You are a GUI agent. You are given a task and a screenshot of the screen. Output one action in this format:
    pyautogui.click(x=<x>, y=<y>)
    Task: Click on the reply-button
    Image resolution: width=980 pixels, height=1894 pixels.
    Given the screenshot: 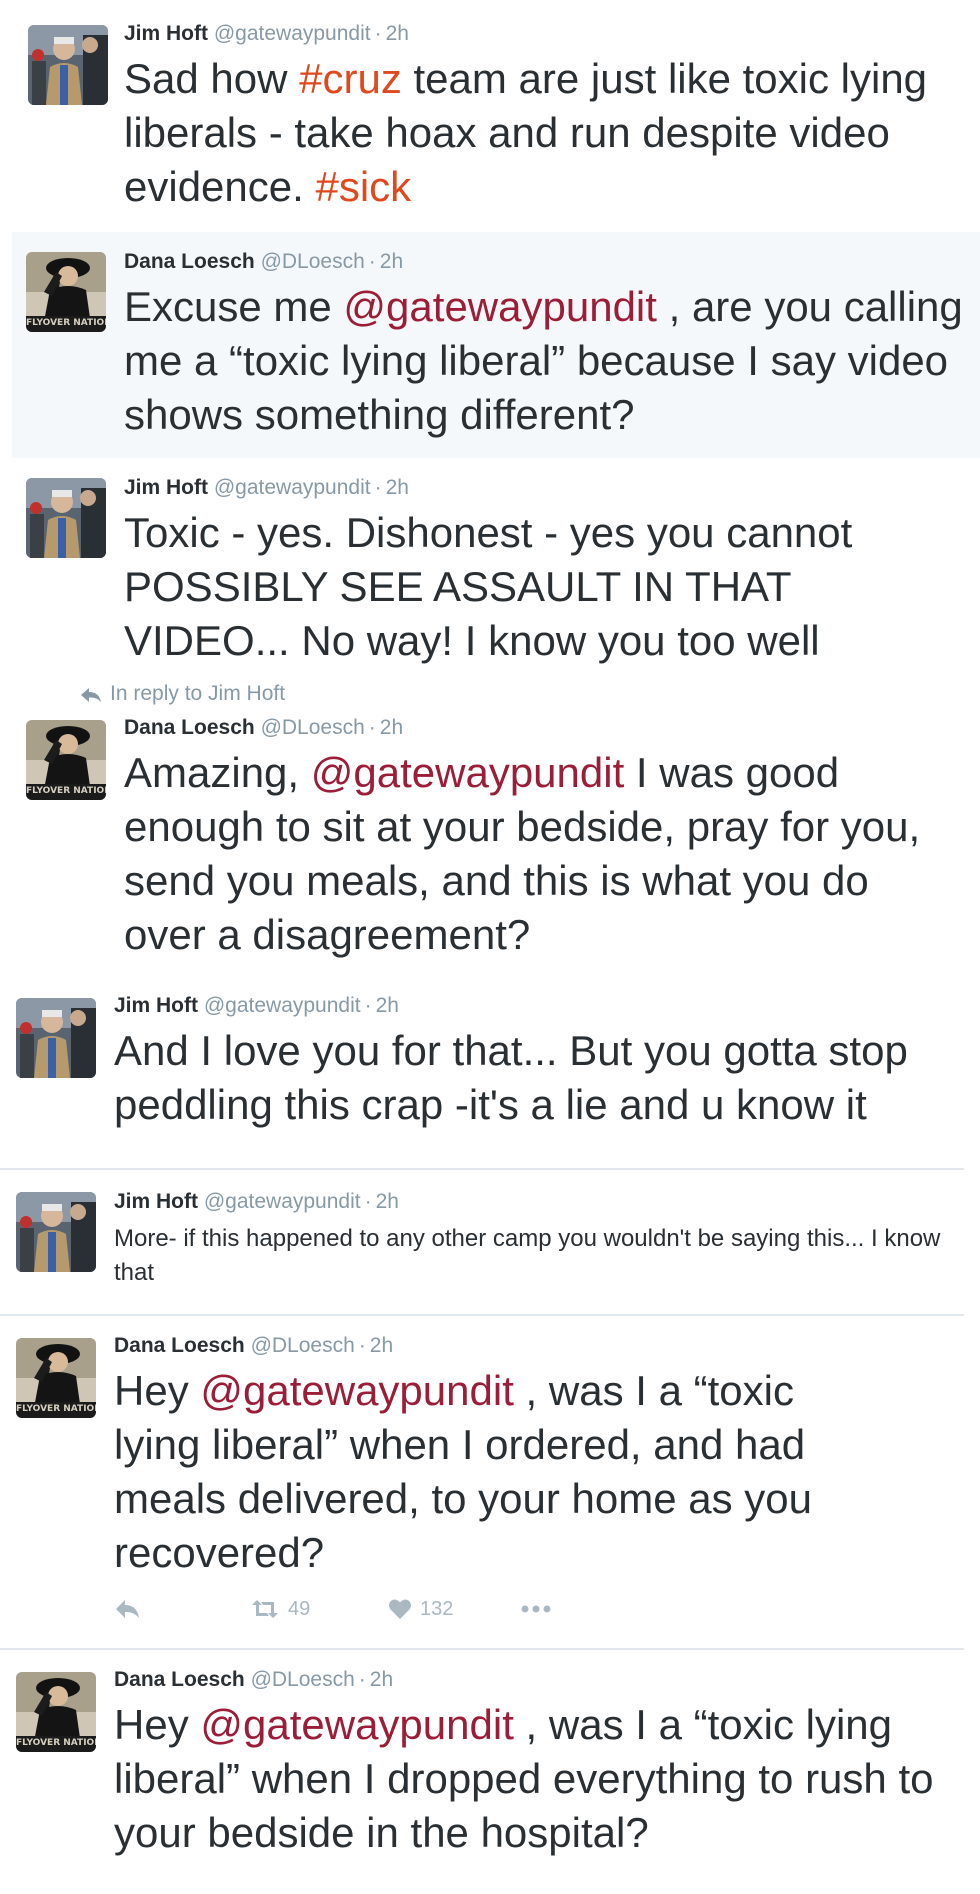 What is the action you would take?
    pyautogui.click(x=127, y=1609)
    